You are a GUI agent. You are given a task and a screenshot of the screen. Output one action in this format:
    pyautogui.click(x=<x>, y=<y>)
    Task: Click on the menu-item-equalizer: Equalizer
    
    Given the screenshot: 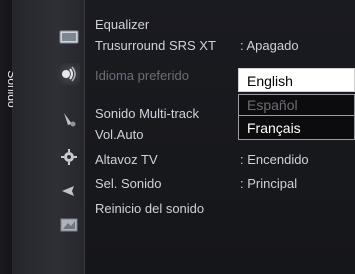 What is the action you would take?
    pyautogui.click(x=122, y=25)
    